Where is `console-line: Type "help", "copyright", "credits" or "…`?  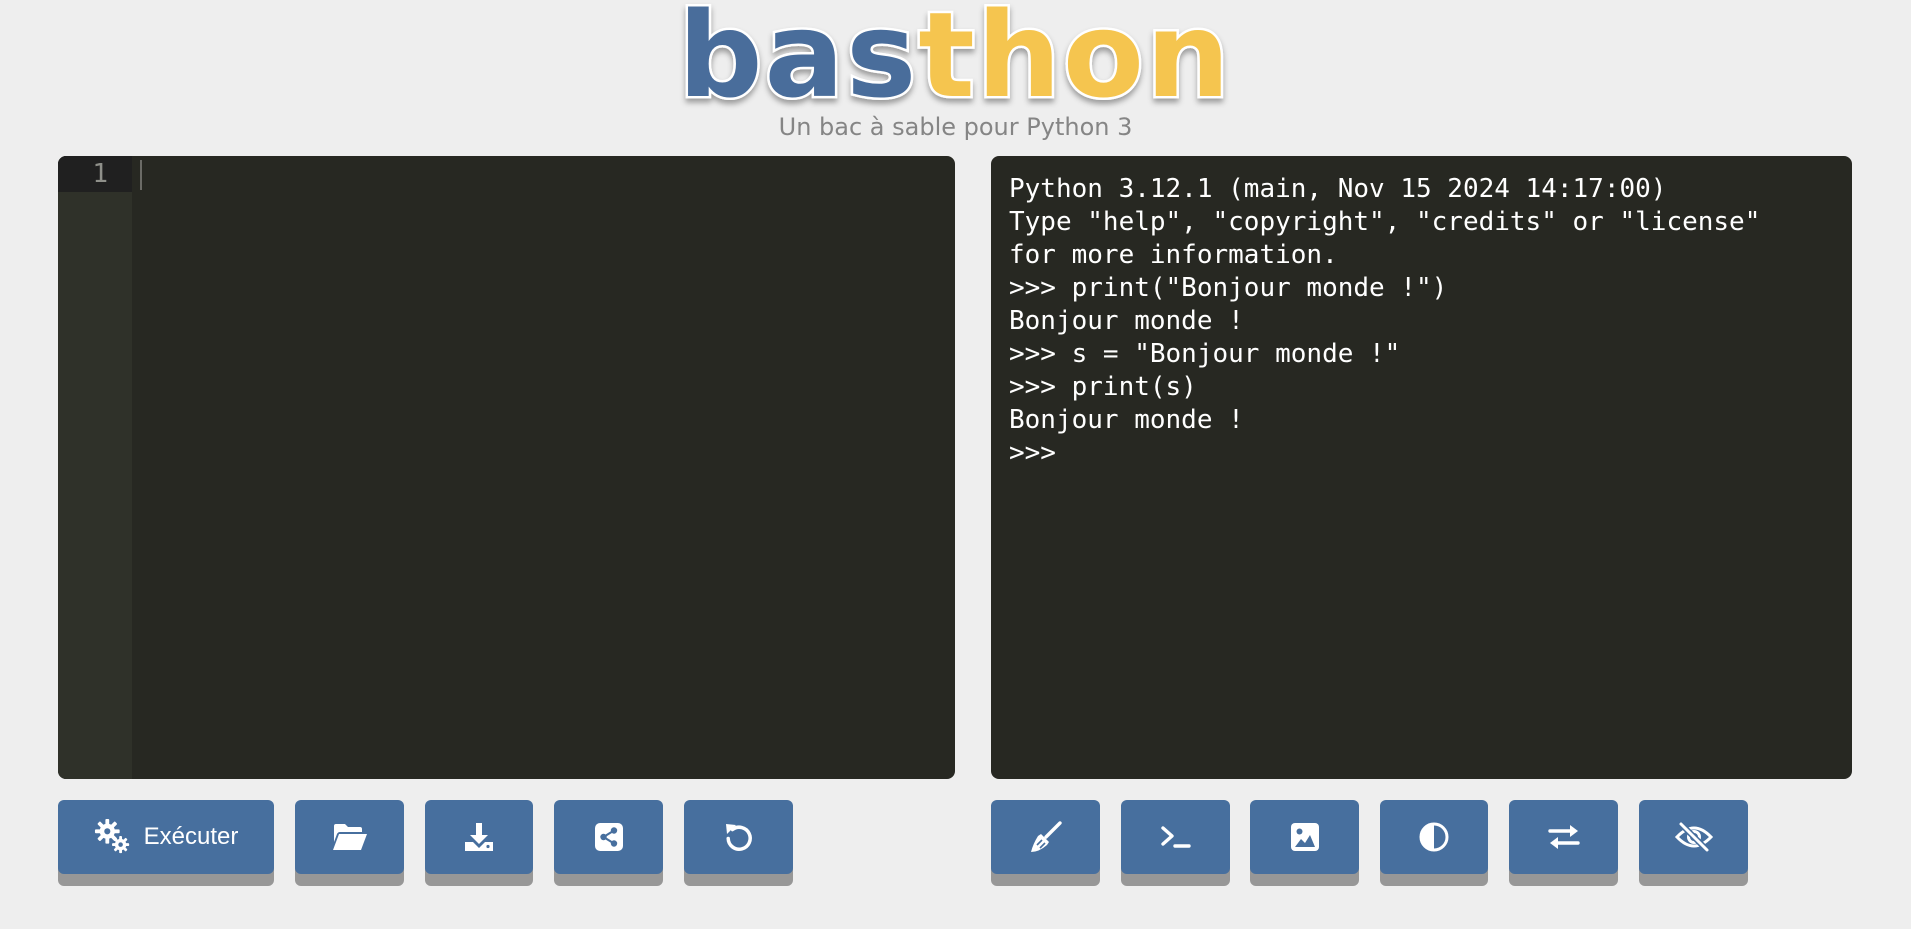
console-line: Type "help", "copyright", "credits" or "… is located at coordinates (1385, 222).